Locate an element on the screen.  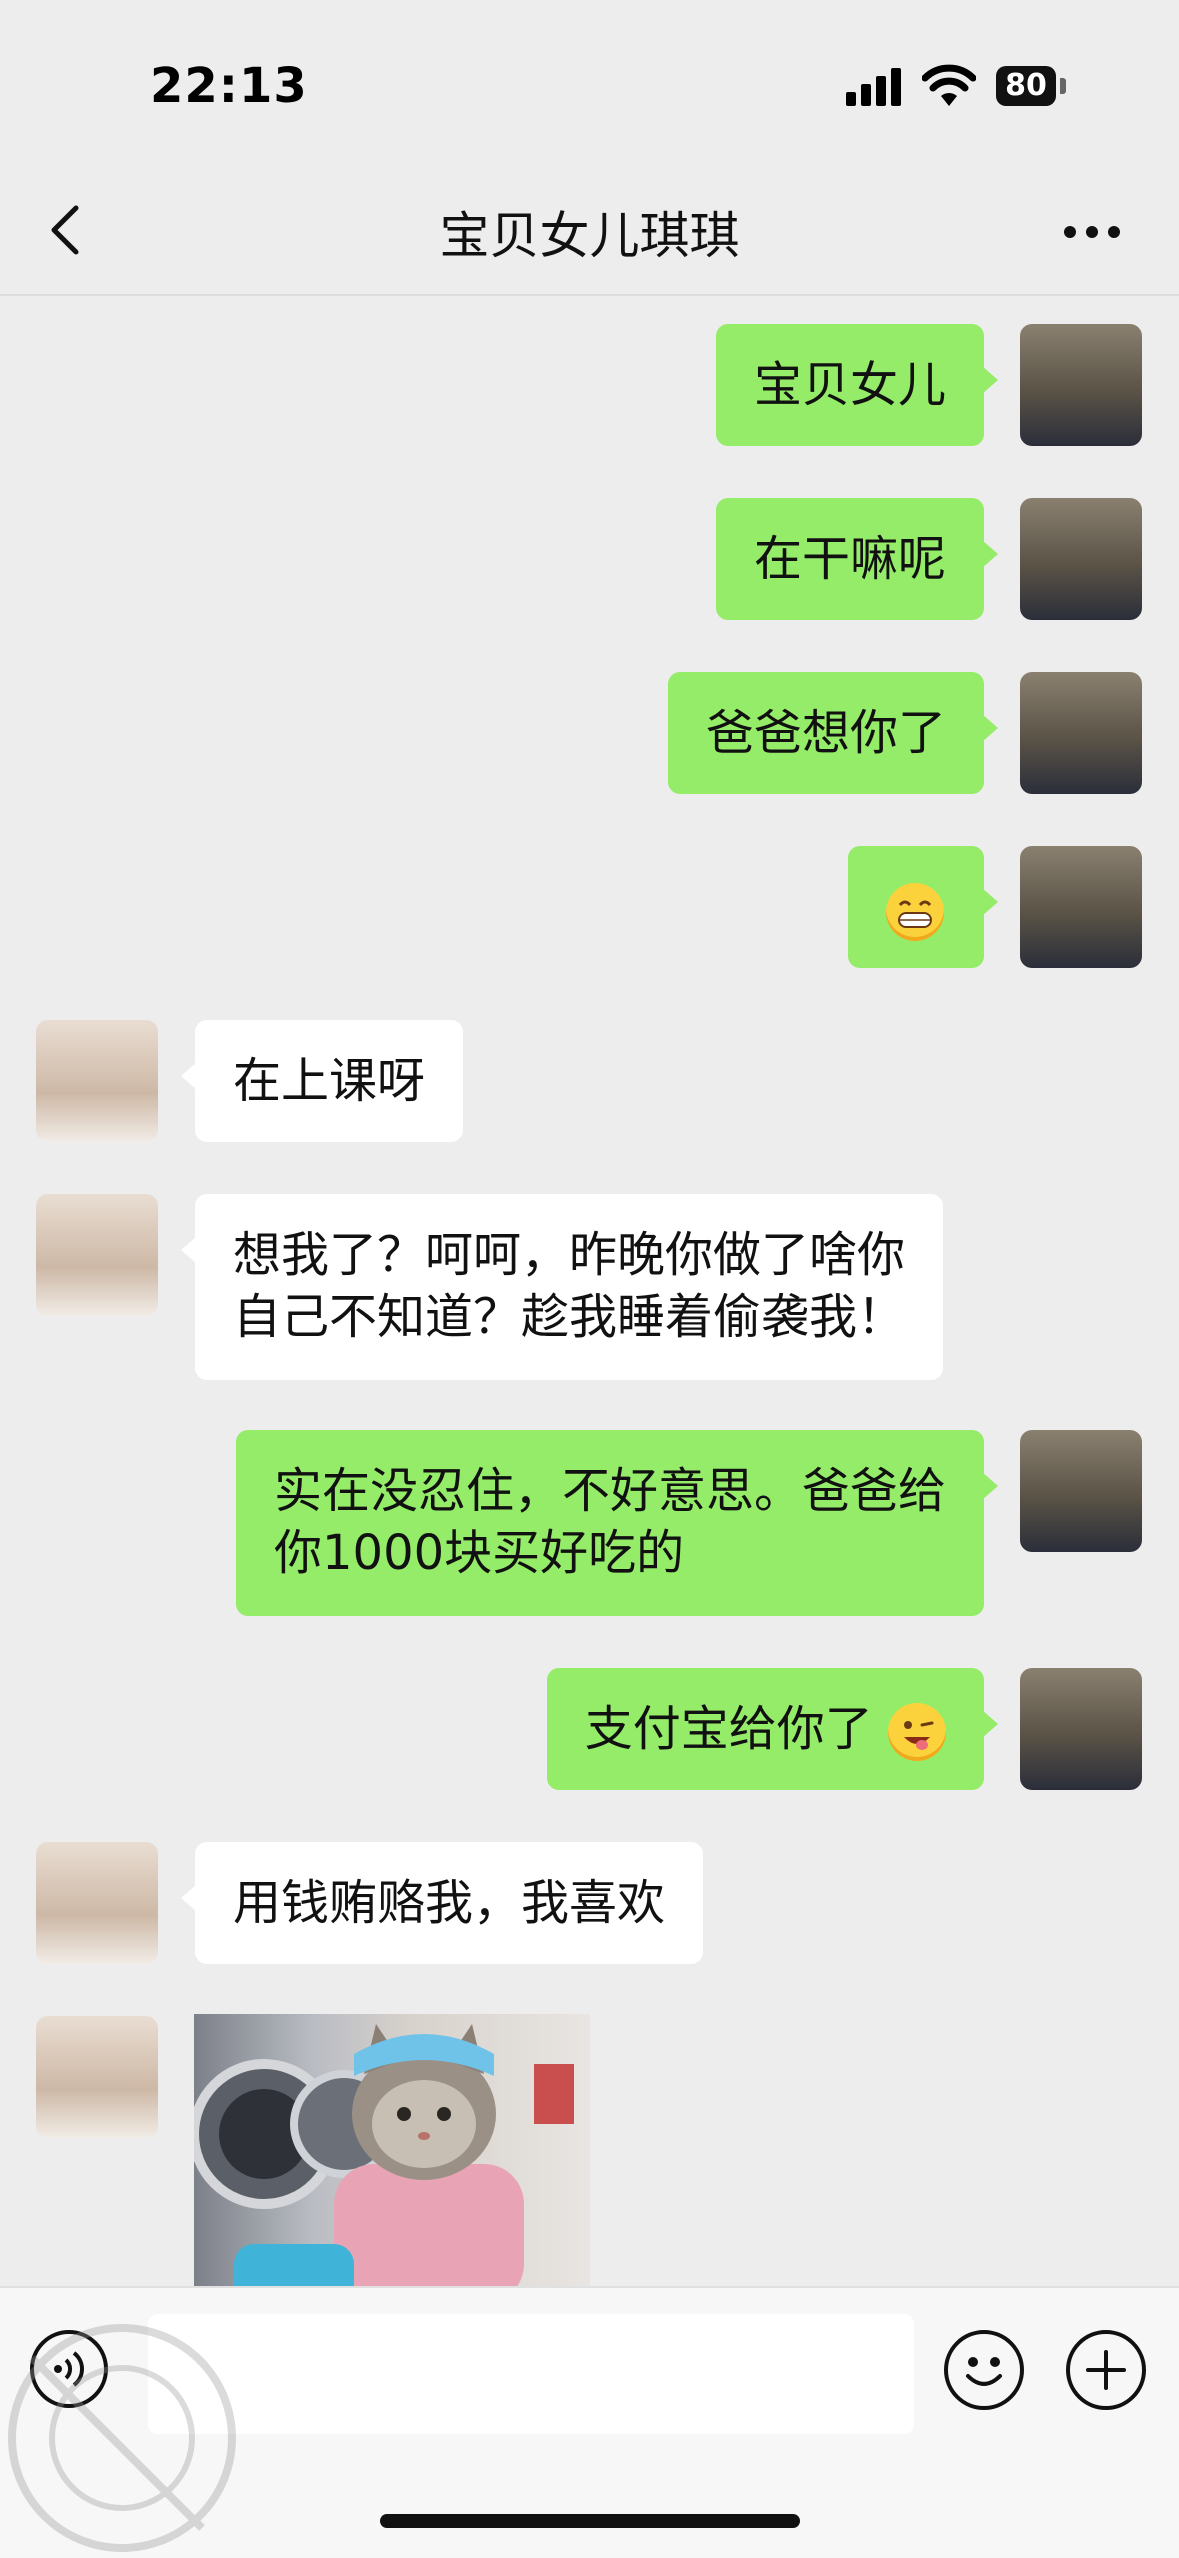
status-bar: 22:13 80 is located at coordinates (589, 85).